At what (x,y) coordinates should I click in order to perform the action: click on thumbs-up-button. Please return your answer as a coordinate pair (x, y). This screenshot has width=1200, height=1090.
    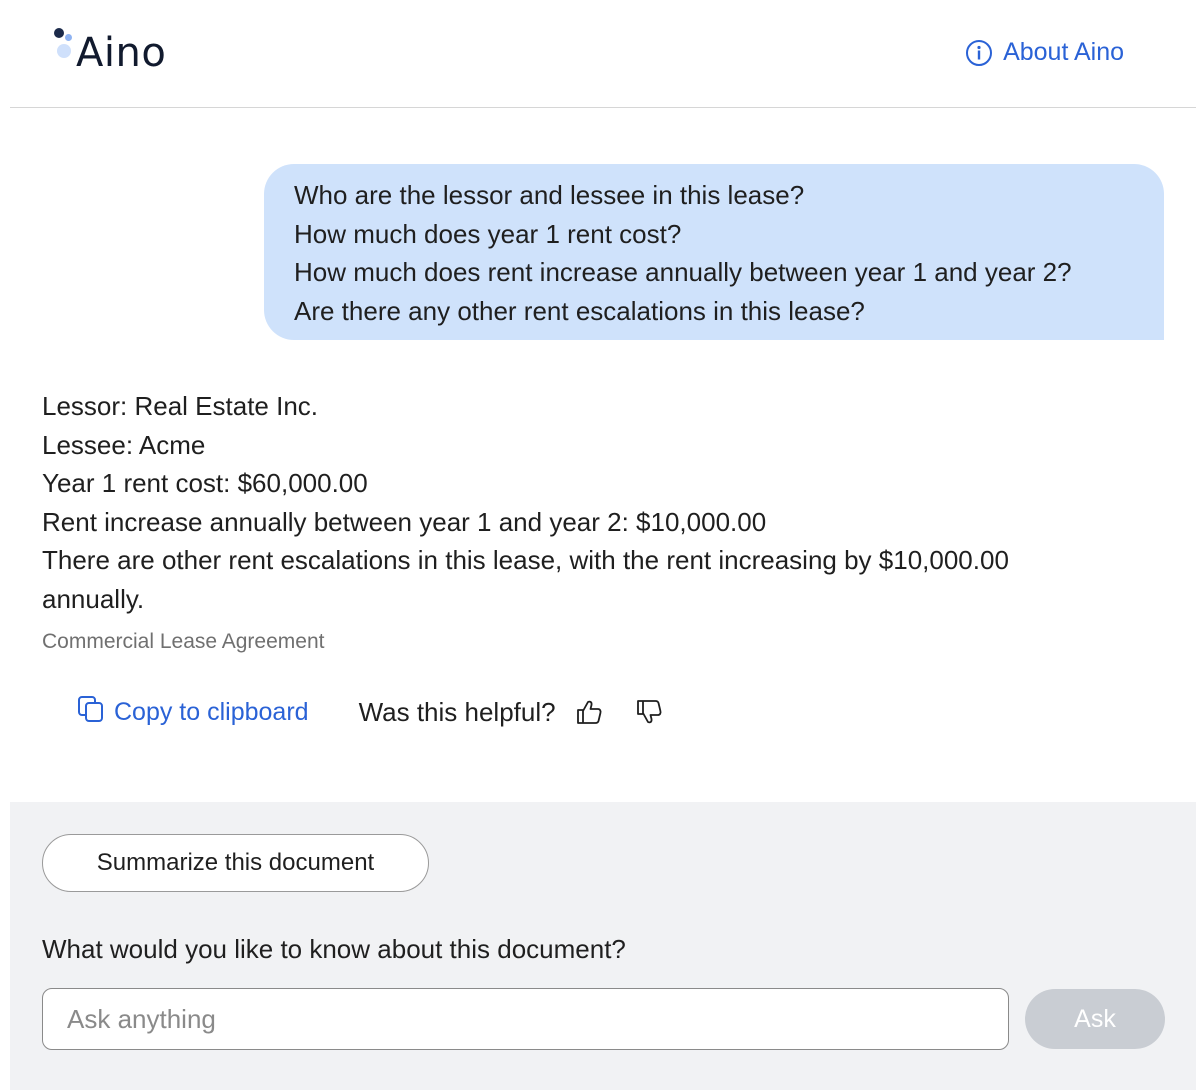
    Looking at the image, I should click on (589, 712).